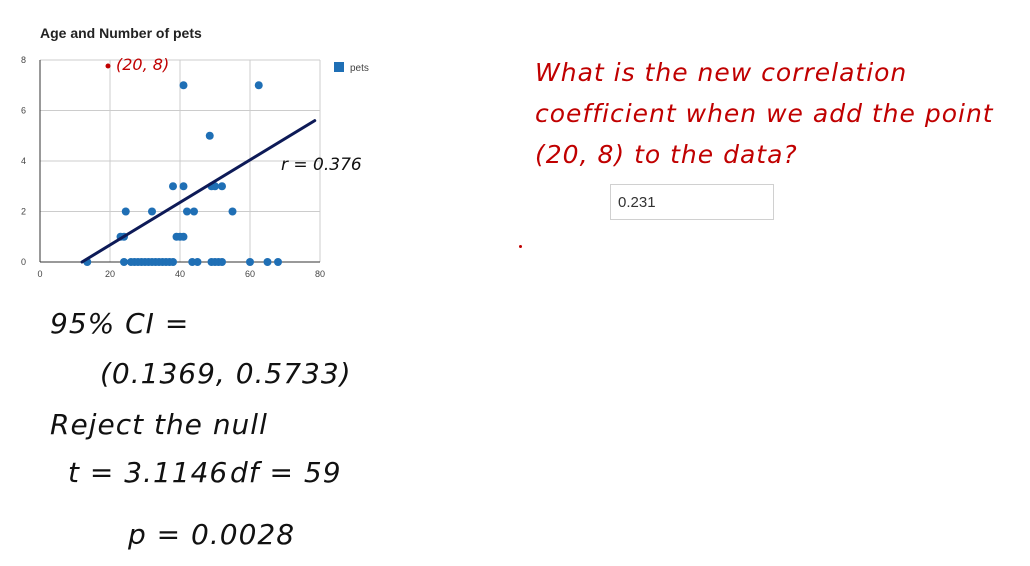 This screenshot has height=566, width=1030. I want to click on scatter-chart: 024680 20 40 60 80pets(20, 8)r = 0.376, so click(195, 167).